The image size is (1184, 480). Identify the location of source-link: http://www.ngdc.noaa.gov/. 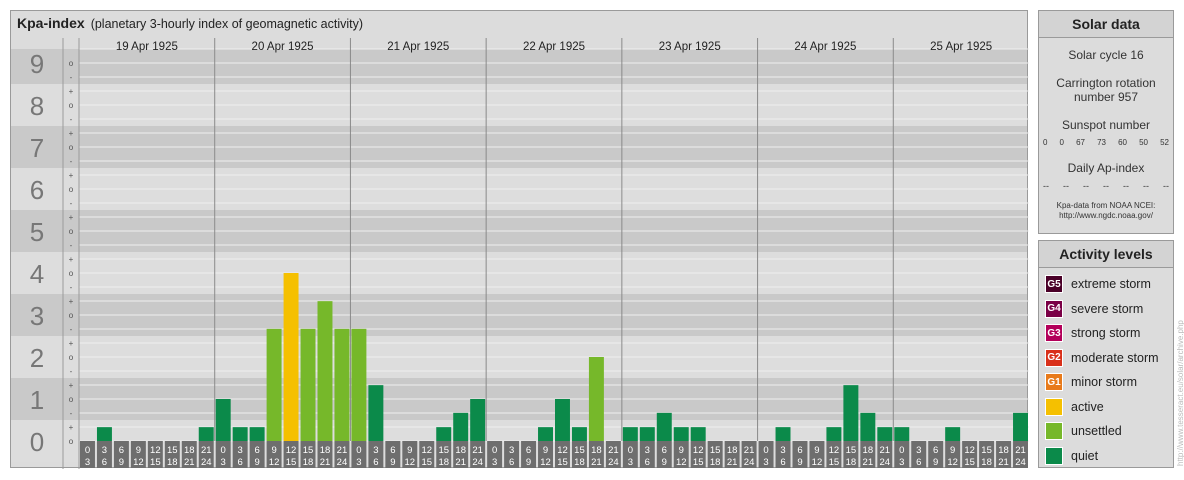
(1106, 216).